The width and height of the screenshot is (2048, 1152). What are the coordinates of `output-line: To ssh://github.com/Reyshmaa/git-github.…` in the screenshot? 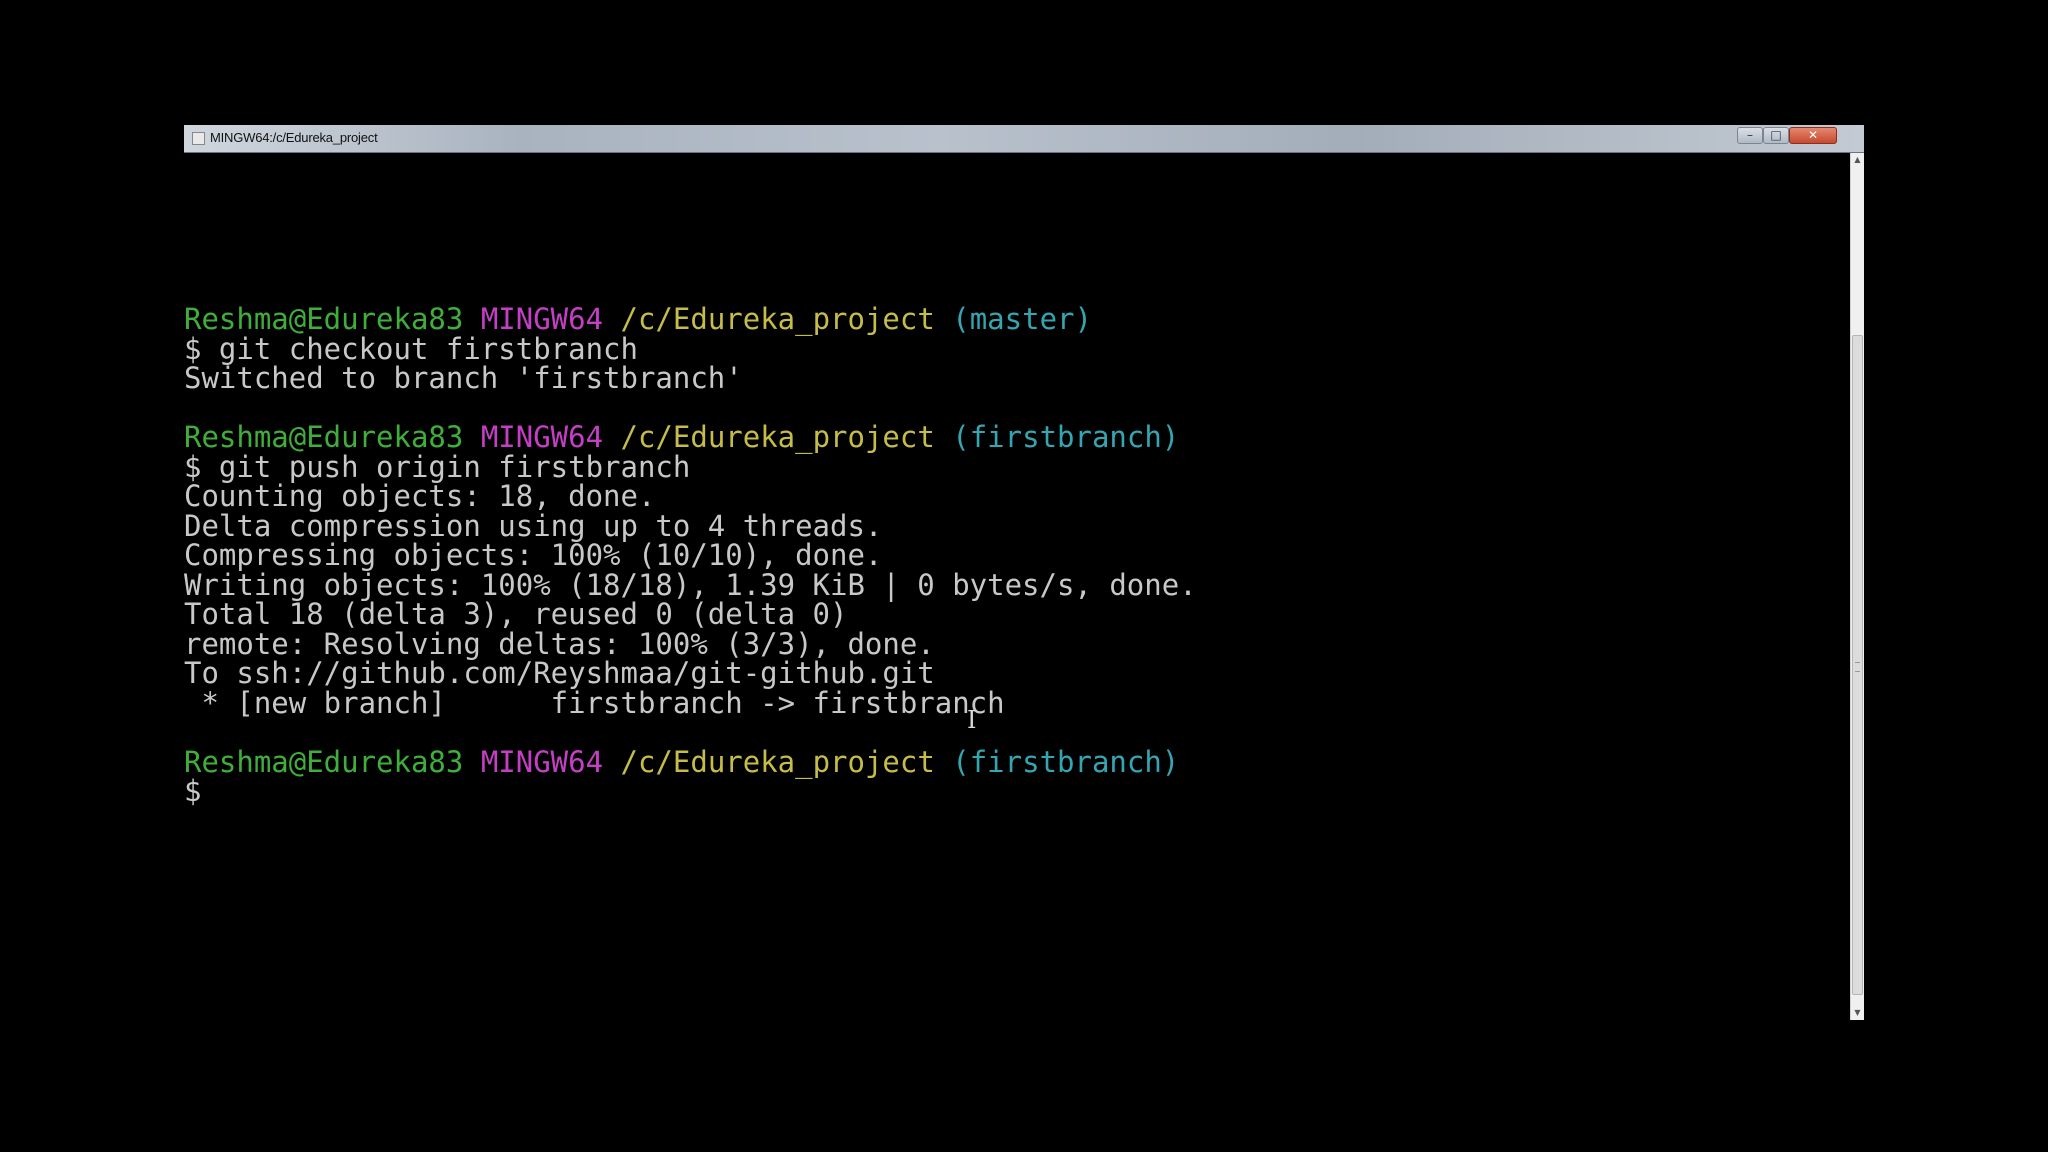 It's located at (559, 673).